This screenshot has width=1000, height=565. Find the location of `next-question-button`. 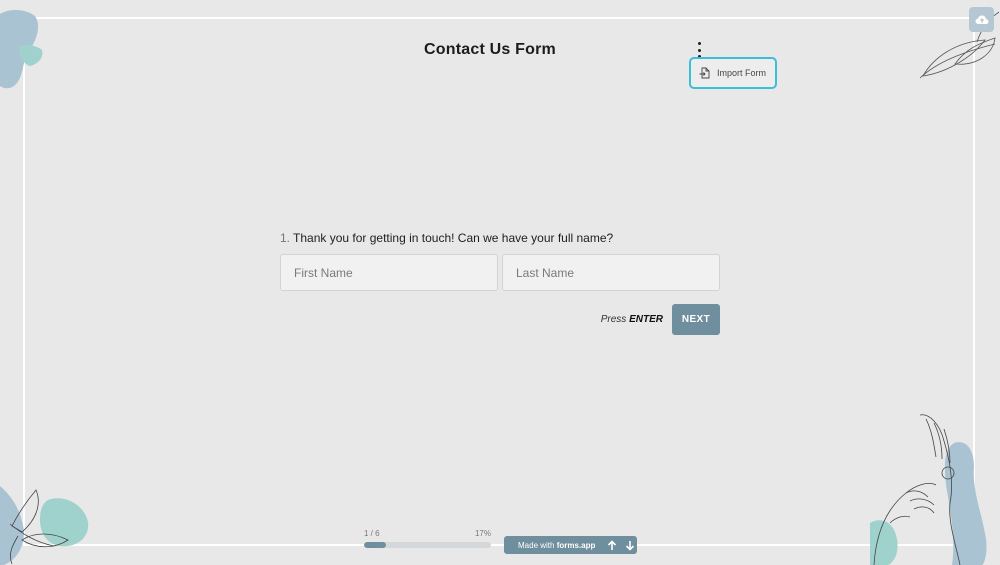

next-question-button is located at coordinates (630, 545).